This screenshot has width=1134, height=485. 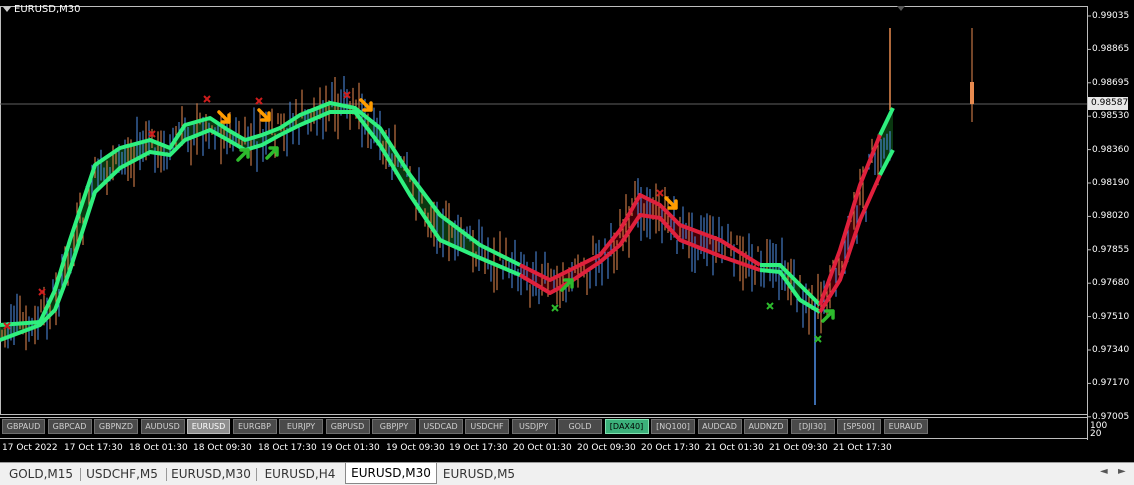 I want to click on chart-symbol-title: EURUSD,M30, so click(x=41, y=9).